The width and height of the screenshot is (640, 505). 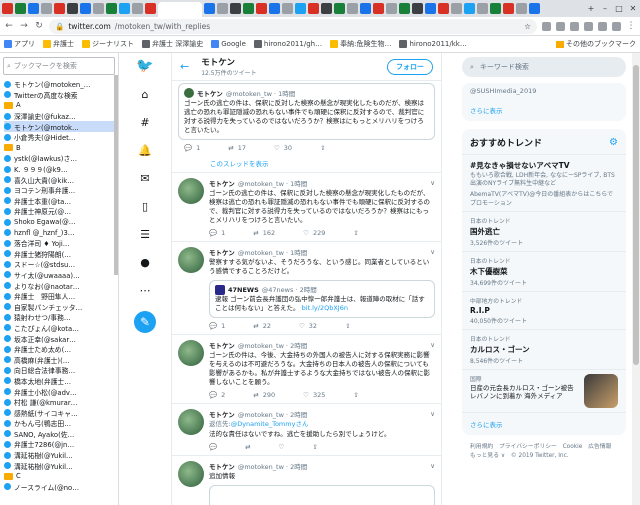 I want to click on account-handle: @SUSHImedia_2019, so click(x=544, y=91).